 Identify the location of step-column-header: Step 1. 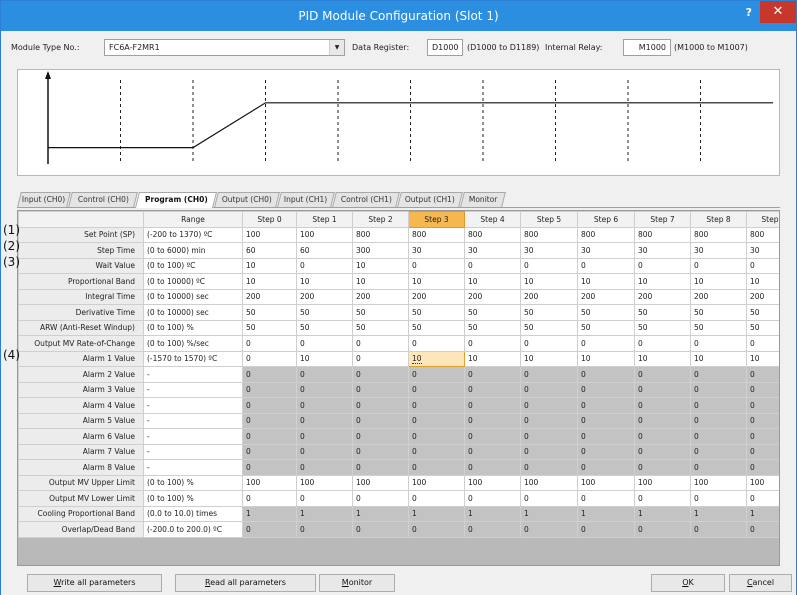
(324, 219).